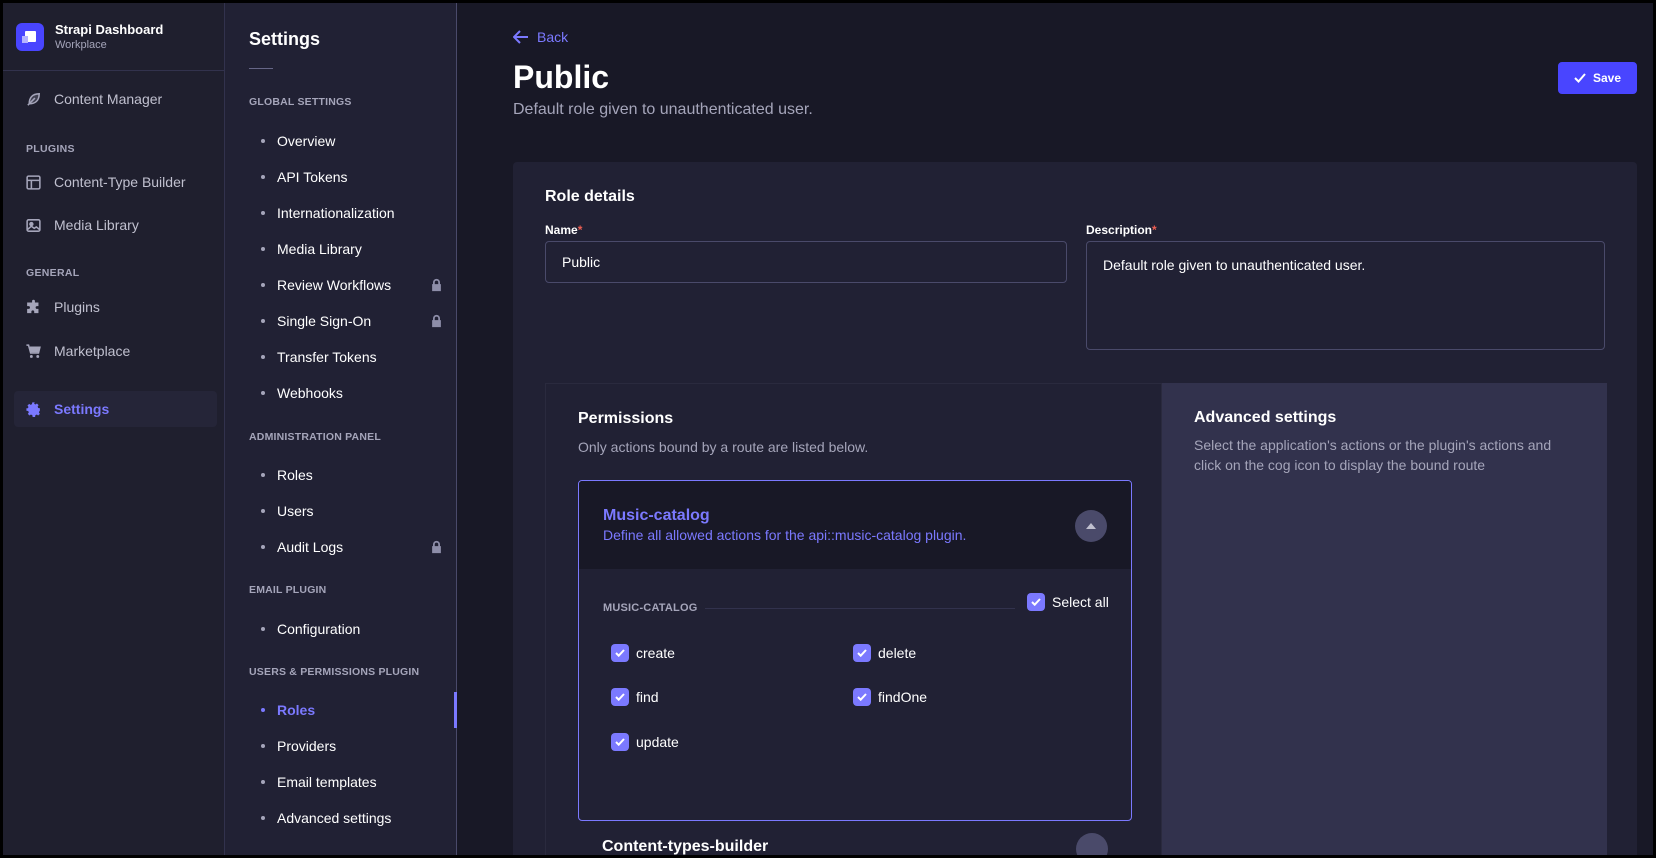 The height and width of the screenshot is (858, 1656). I want to click on shopping-cart-icon, so click(33, 350).